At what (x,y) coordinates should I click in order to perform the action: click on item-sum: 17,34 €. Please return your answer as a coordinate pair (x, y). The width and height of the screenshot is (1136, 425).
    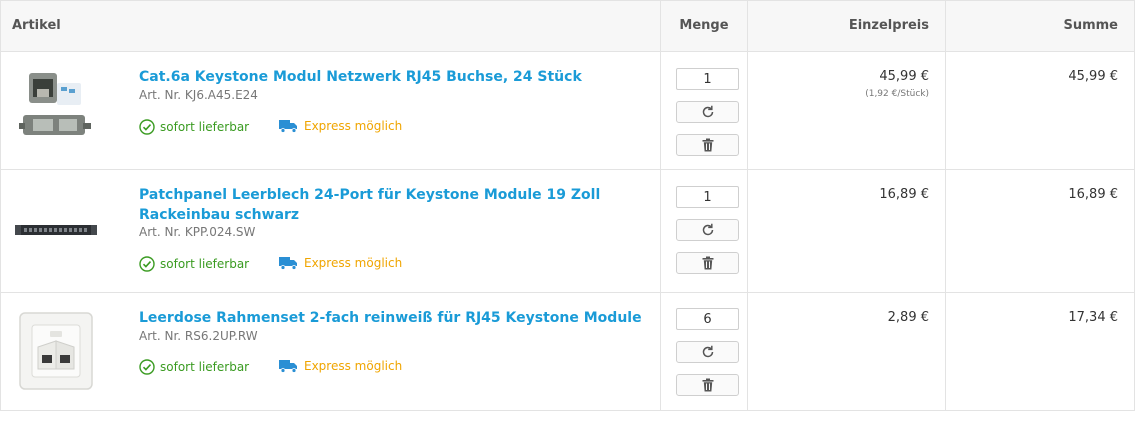
    Looking at the image, I should click on (1039, 351).